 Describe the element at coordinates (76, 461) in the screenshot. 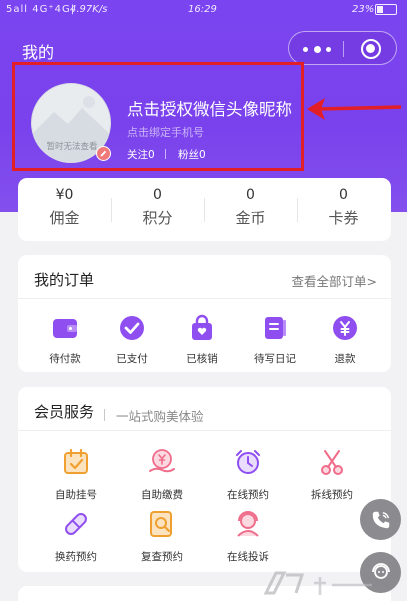

I see `calendar-check-icon` at that location.